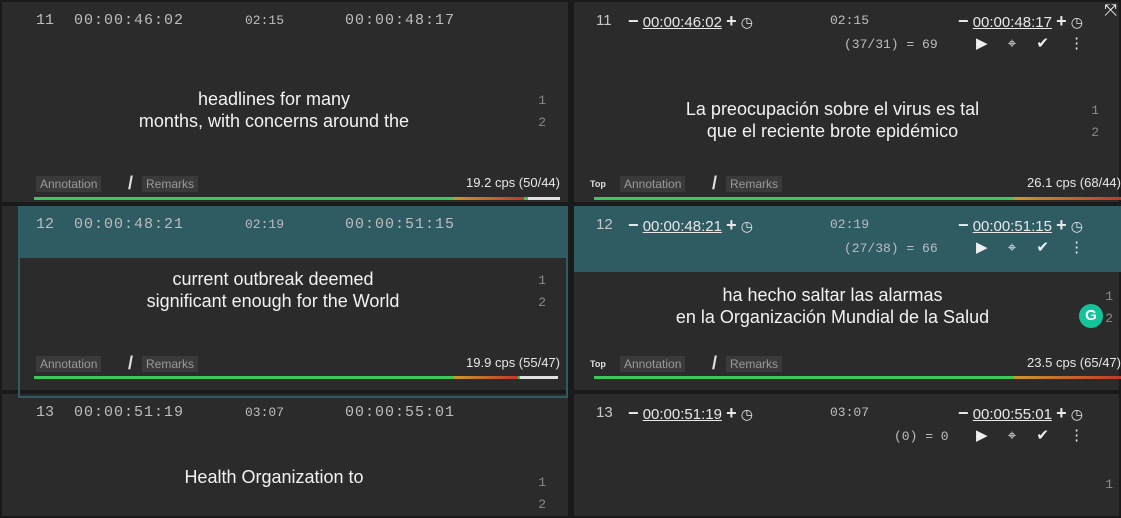  I want to click on cps-bar-overflow, so click(544, 198).